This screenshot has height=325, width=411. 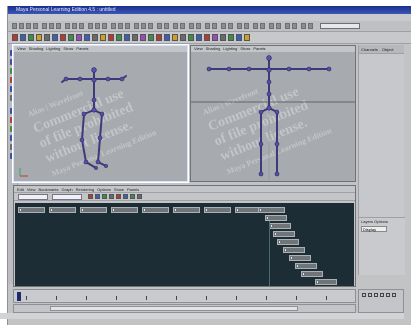 I want to click on time-slider, so click(x=184, y=296).